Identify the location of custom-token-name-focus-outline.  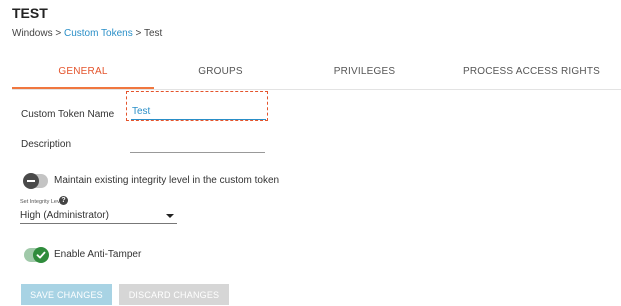
(197, 106).